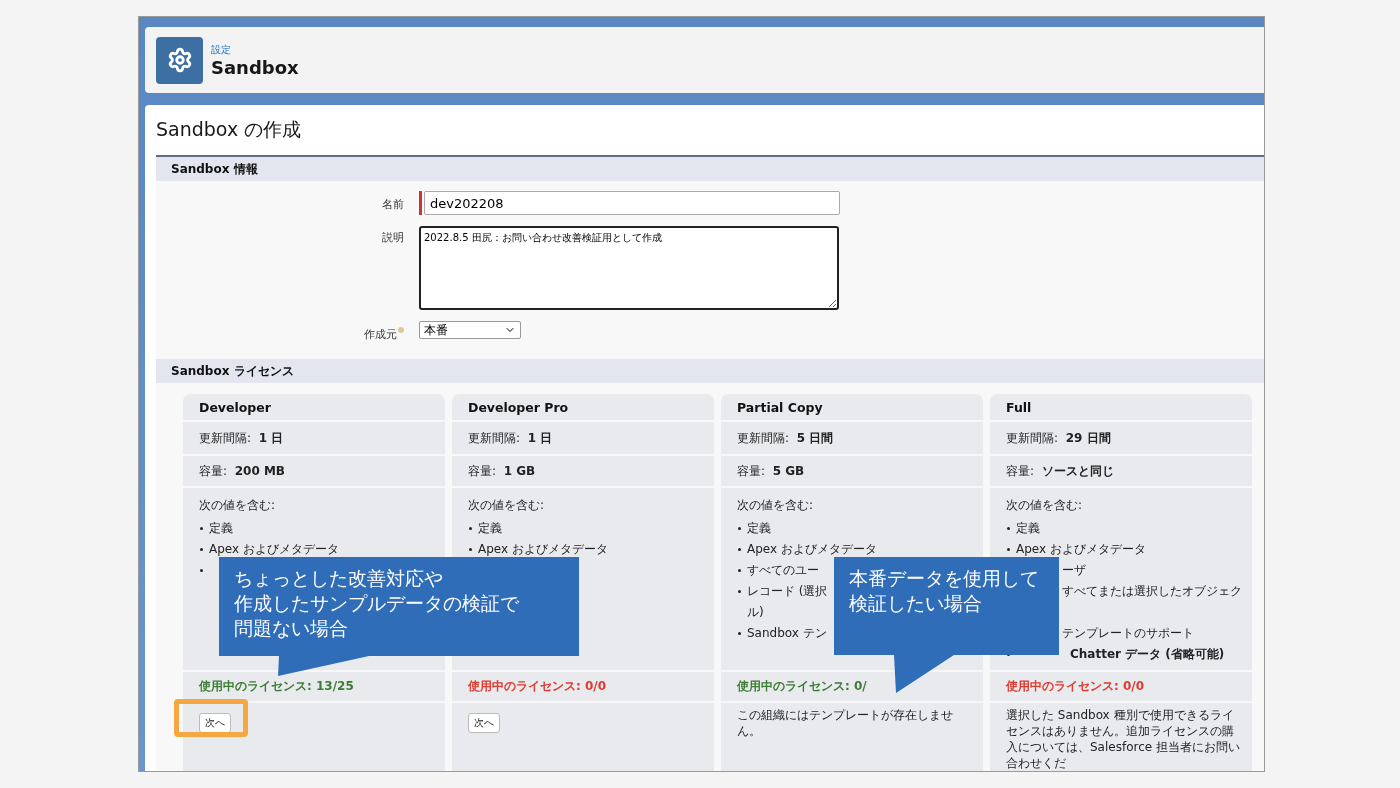 The width and height of the screenshot is (1400, 788). What do you see at coordinates (232, 371) in the screenshot?
I see `section-title: Sandbox ライセンス` at bounding box center [232, 371].